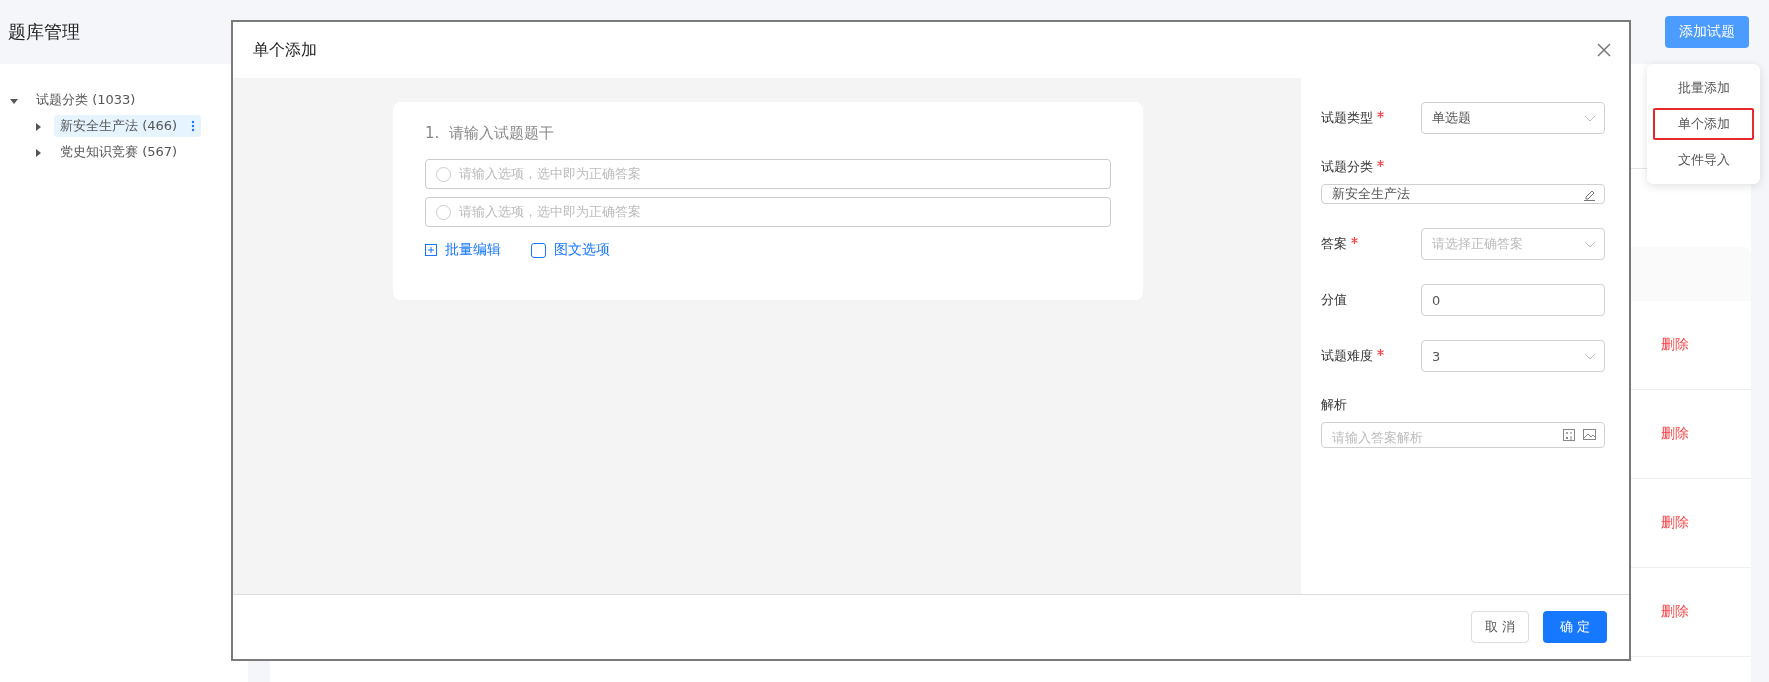 This screenshot has height=682, width=1769. I want to click on question-stem-field: 1. 请输入试题题干, so click(490, 133).